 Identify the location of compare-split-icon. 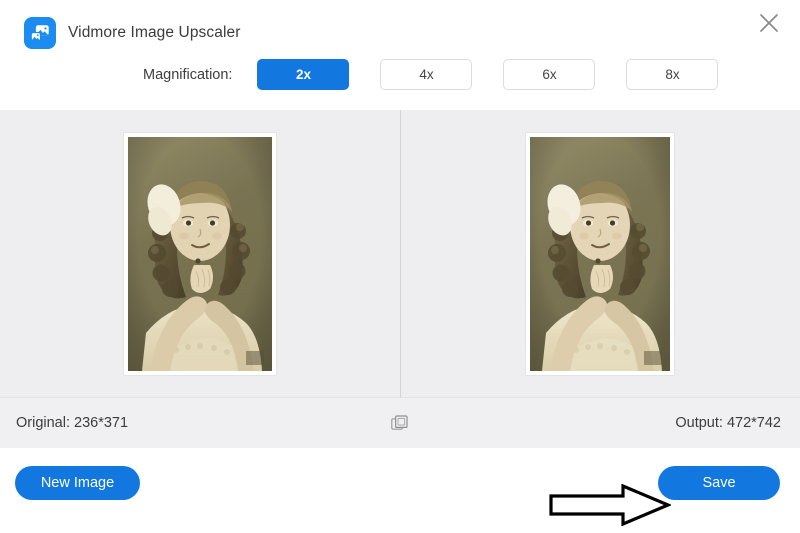
(399, 423).